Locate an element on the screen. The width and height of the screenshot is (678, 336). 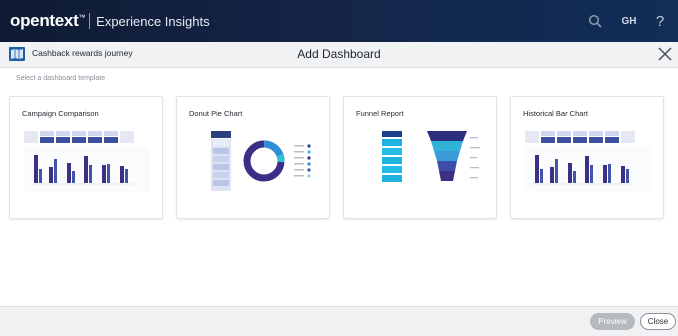
user-avatar: GH is located at coordinates (629, 21).